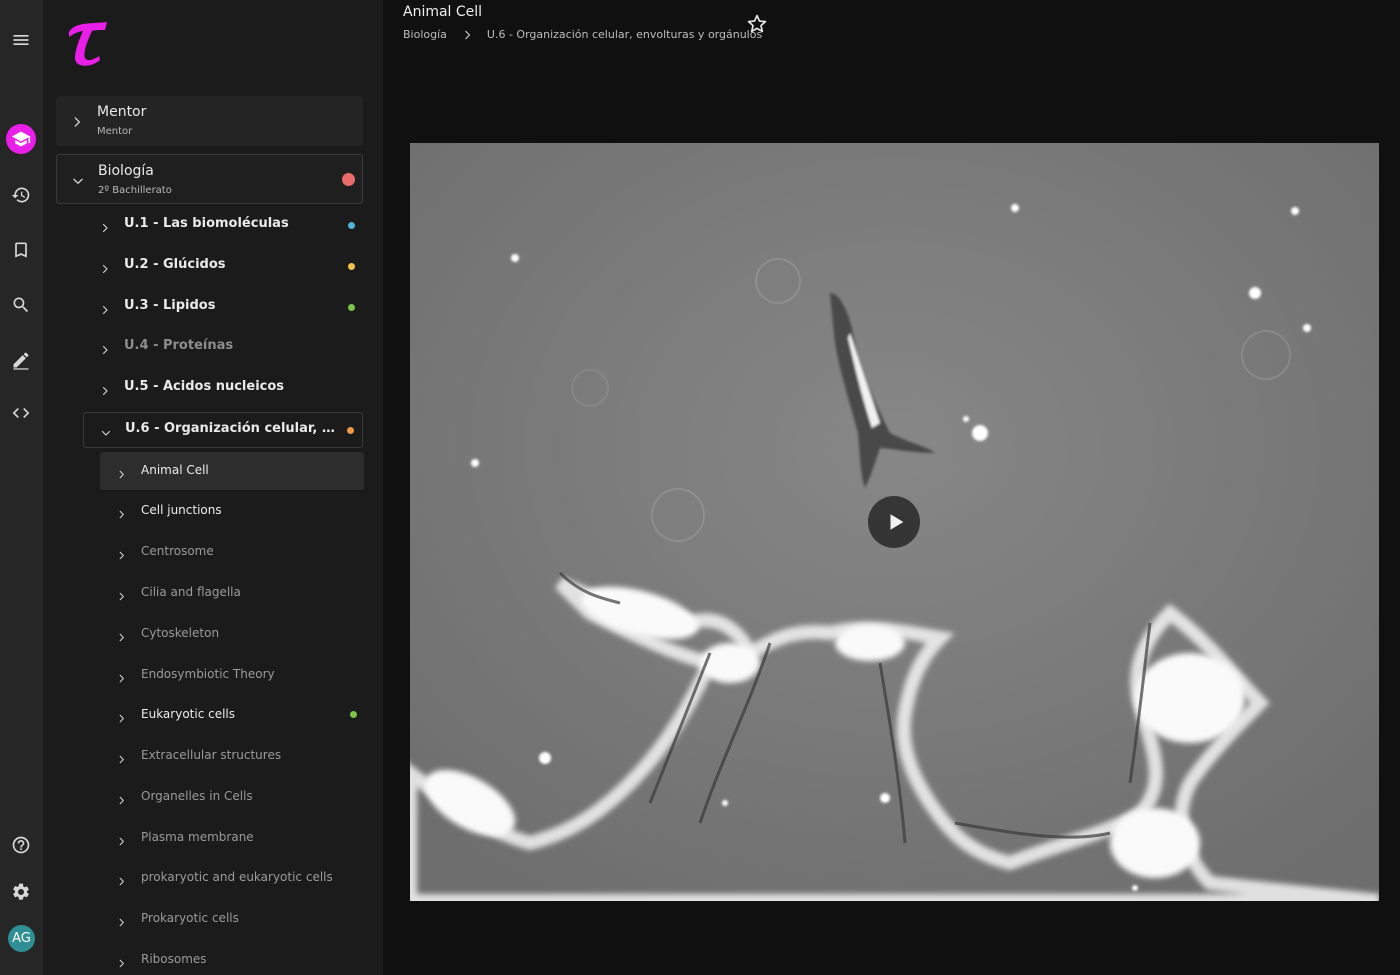 The height and width of the screenshot is (975, 1400). I want to click on unit-item: U.4 - Proteínas, so click(223, 348).